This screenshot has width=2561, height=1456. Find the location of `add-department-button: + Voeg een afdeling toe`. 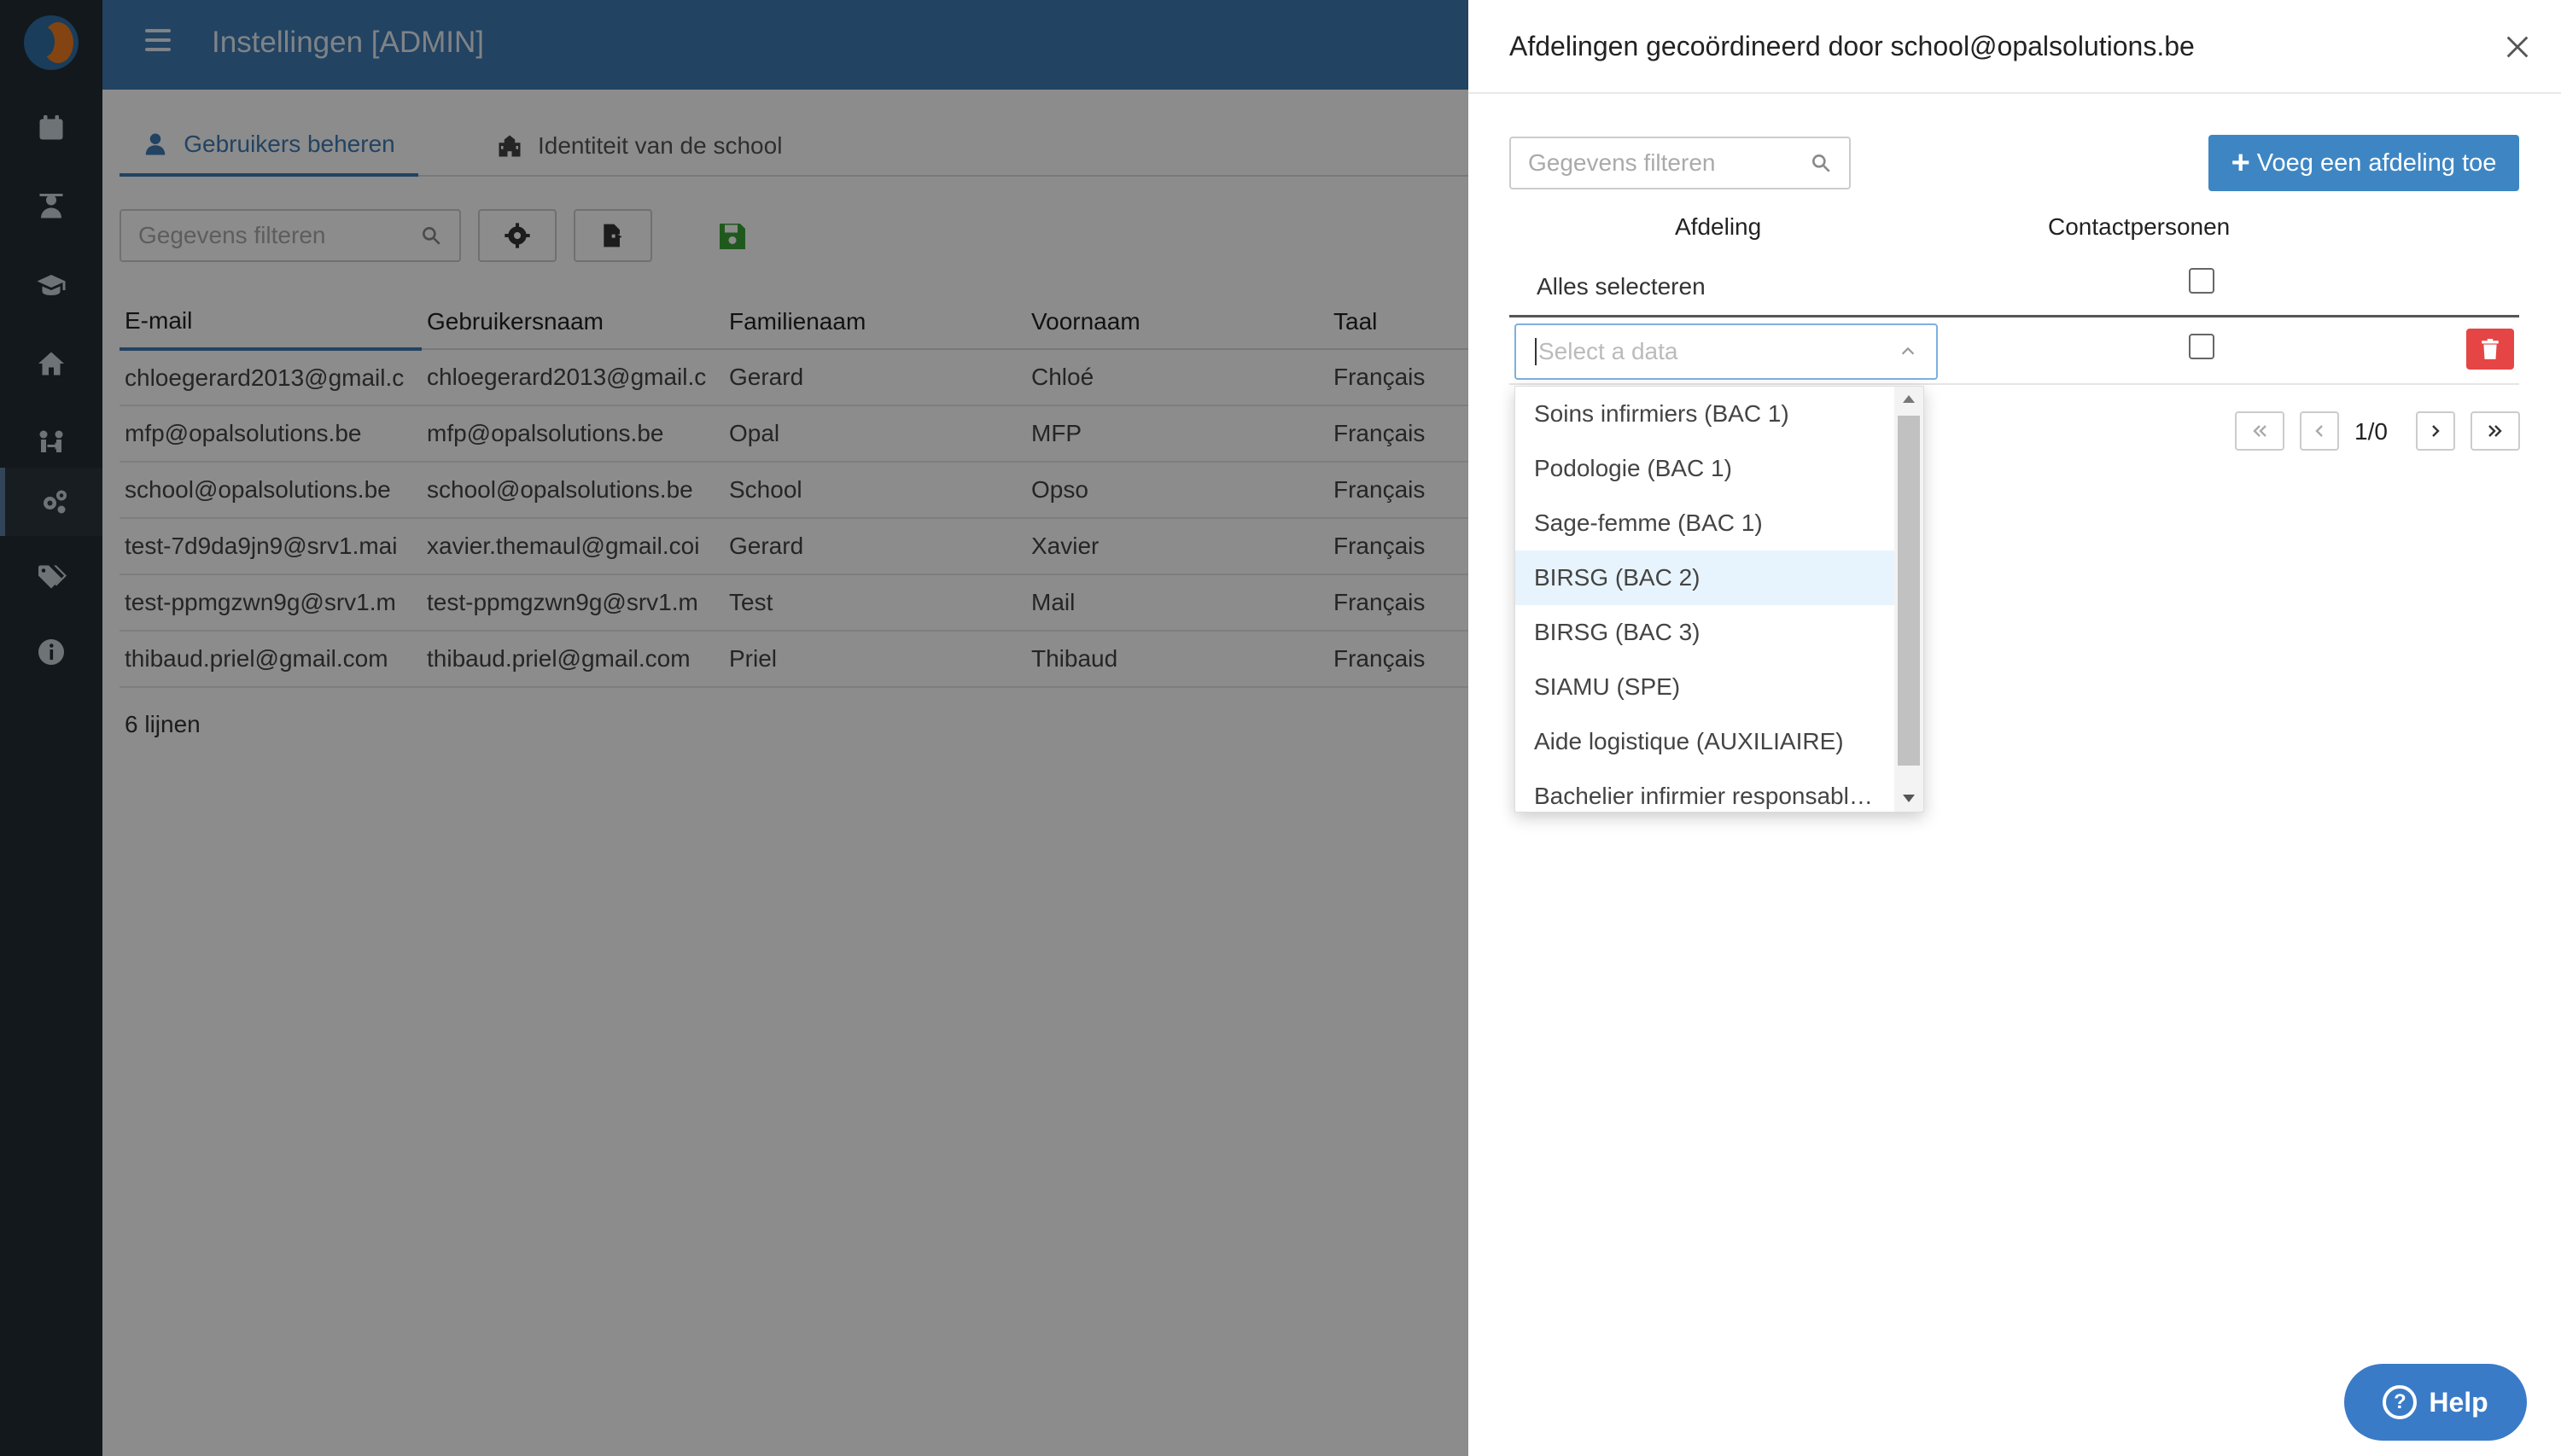

add-department-button: + Voeg een afdeling toe is located at coordinates (2363, 163).